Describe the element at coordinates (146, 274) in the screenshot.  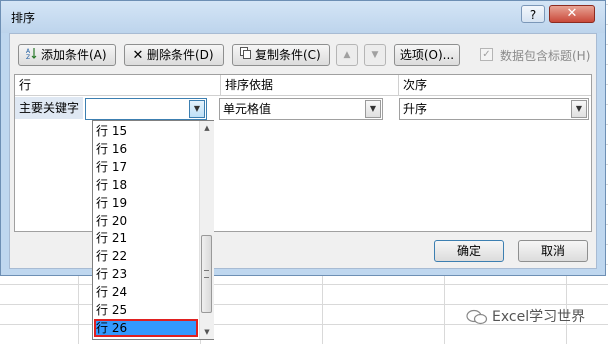
I see `dropdown-list-item: 行 23` at that location.